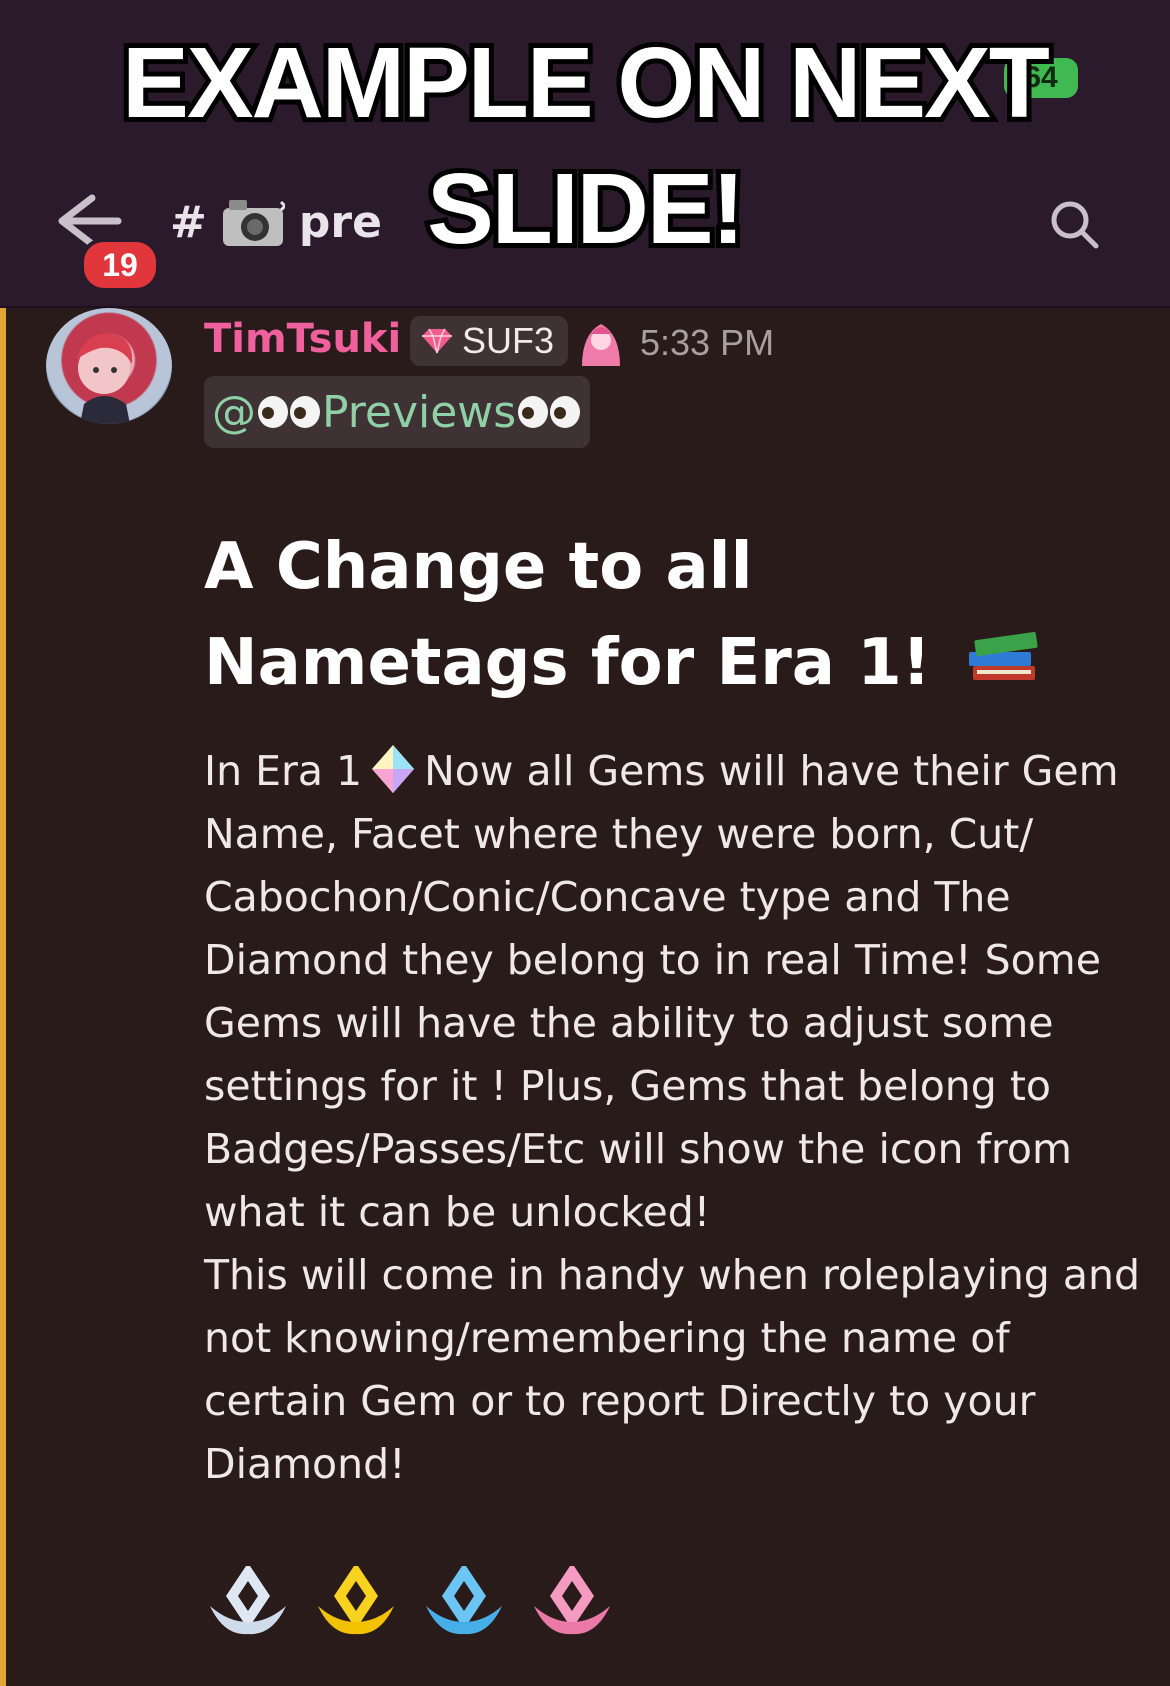 The width and height of the screenshot is (1170, 1686). I want to click on yellow-diamond-hands-icon, so click(356, 1602).